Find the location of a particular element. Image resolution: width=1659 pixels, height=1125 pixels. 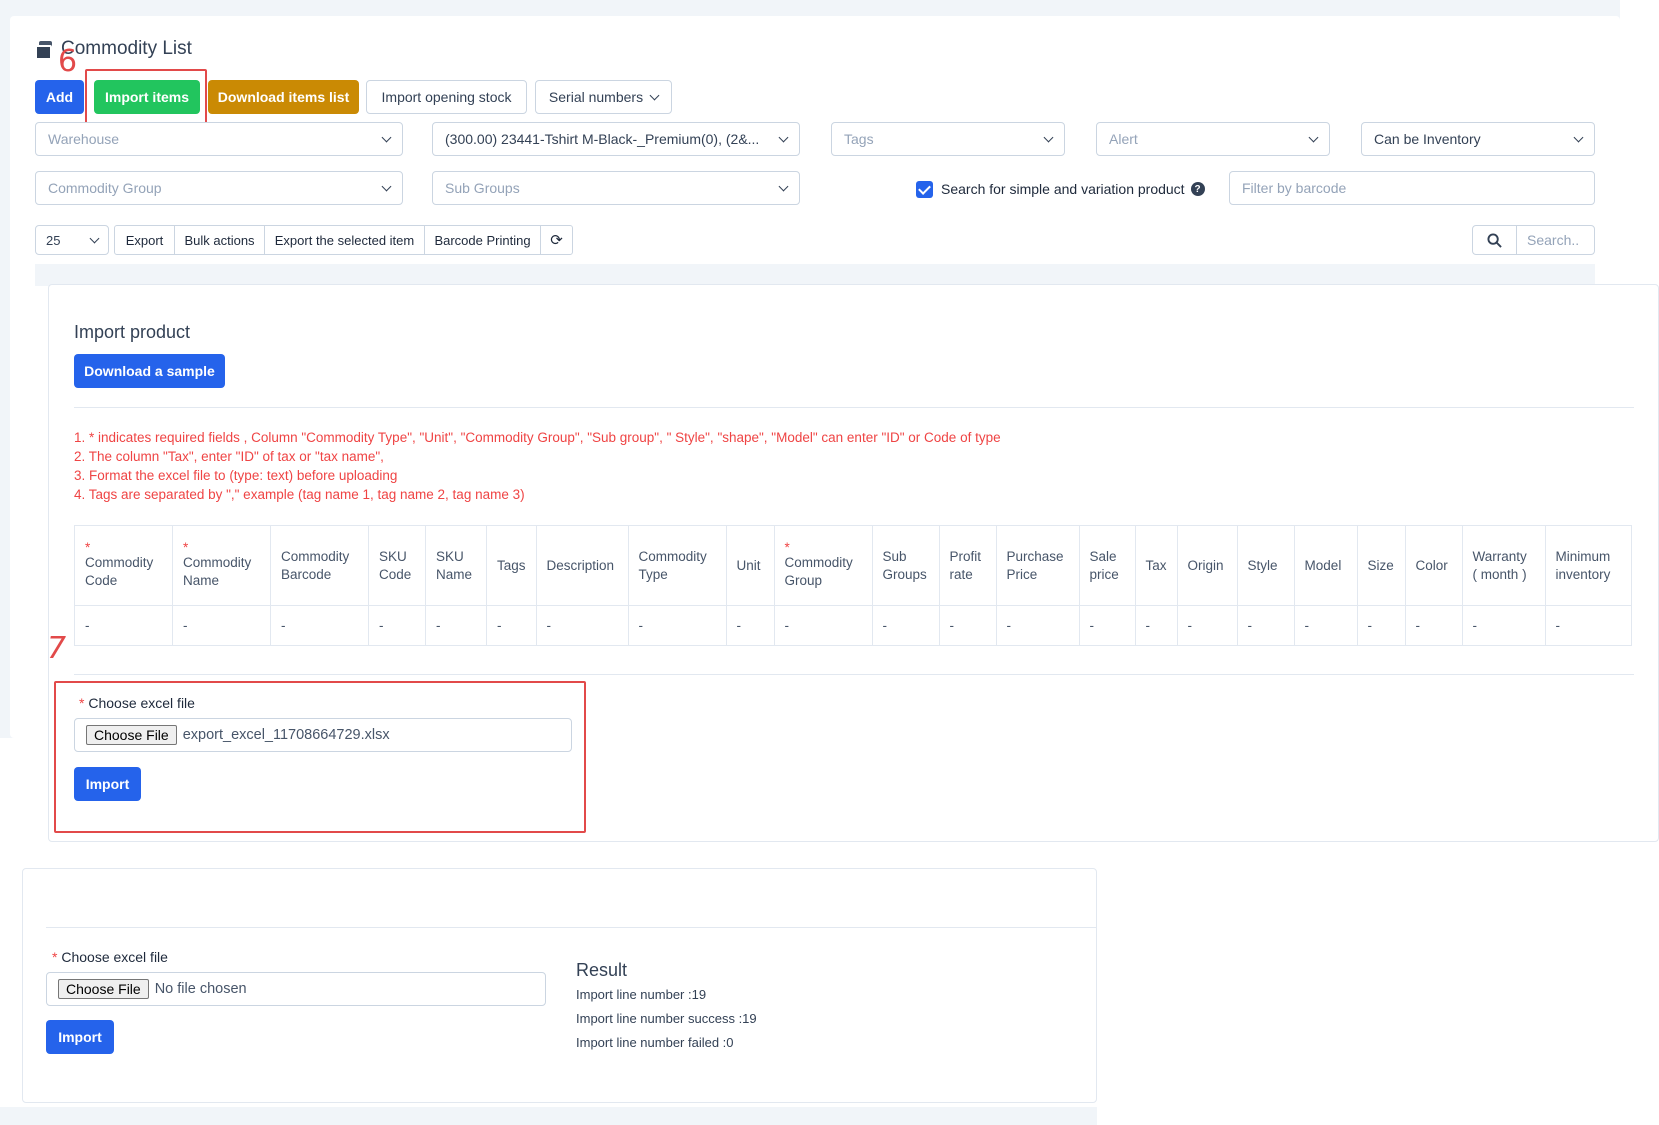

serial-numbers-dropdown: Serial numbers is located at coordinates (603, 97).